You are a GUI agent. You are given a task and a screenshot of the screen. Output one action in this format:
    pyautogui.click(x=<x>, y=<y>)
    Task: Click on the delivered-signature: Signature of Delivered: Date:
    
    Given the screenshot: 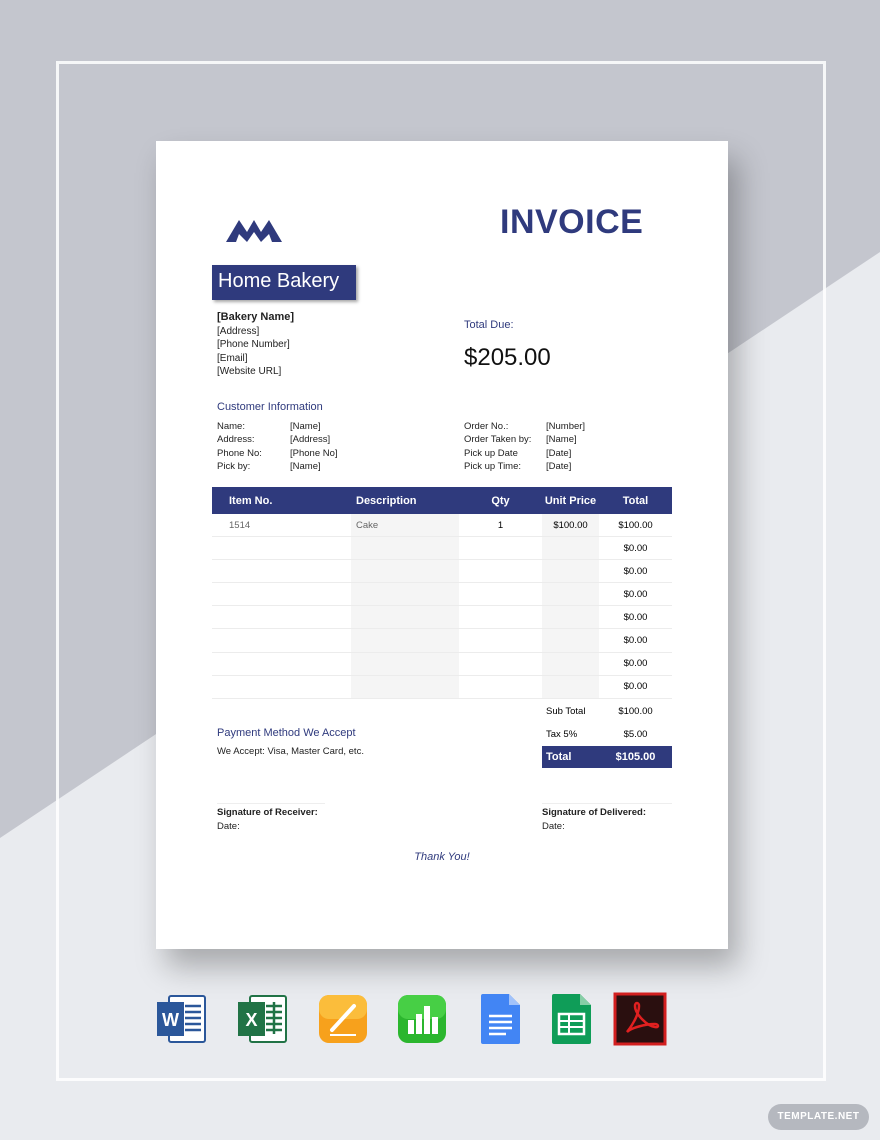 What is the action you would take?
    pyautogui.click(x=607, y=818)
    